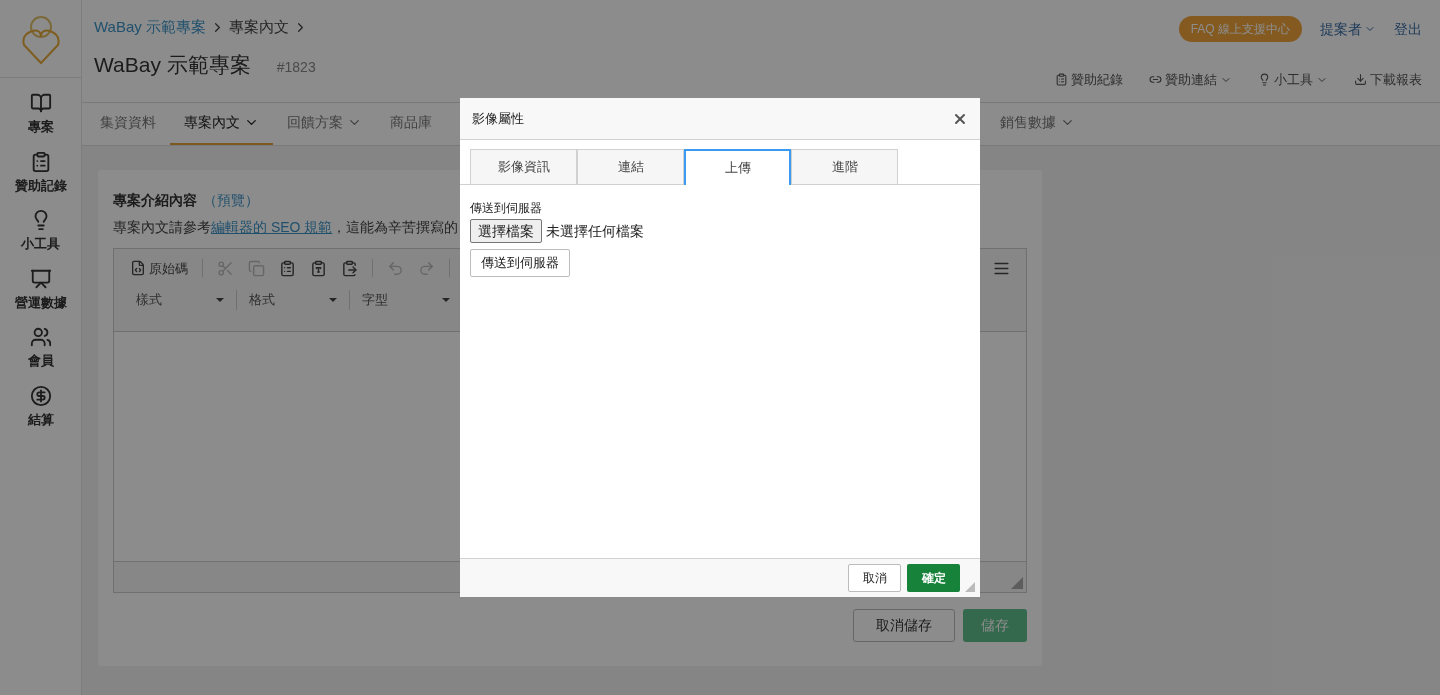  Describe the element at coordinates (1293, 80) in the screenshot. I see `toolbar-action: 小工具` at that location.